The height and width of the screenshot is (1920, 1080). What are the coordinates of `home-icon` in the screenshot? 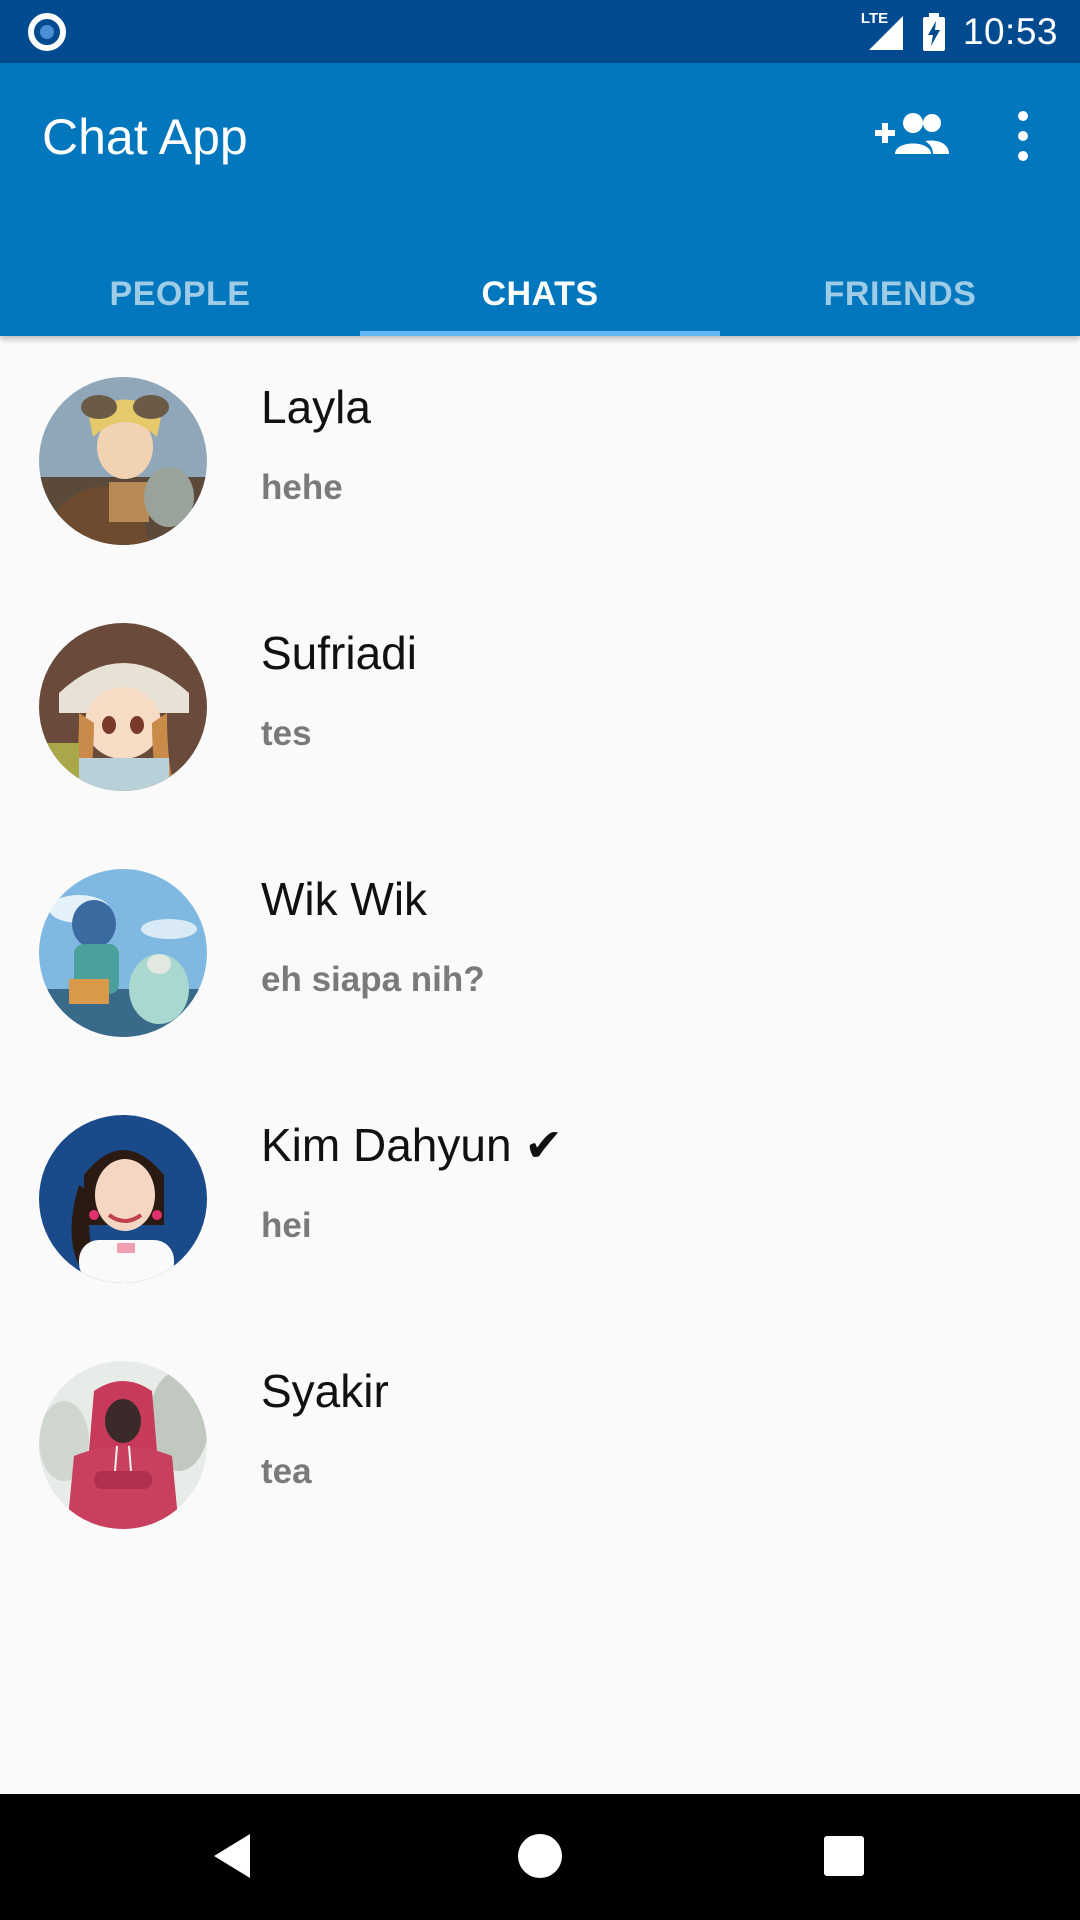 It's located at (540, 1856).